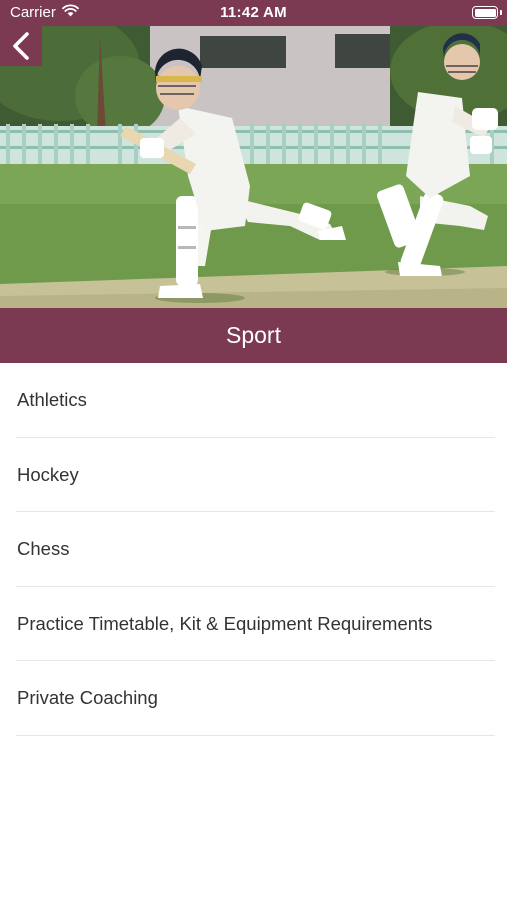 The height and width of the screenshot is (900, 507). I want to click on status-bar: Carrier 11:42 AM, so click(253, 13).